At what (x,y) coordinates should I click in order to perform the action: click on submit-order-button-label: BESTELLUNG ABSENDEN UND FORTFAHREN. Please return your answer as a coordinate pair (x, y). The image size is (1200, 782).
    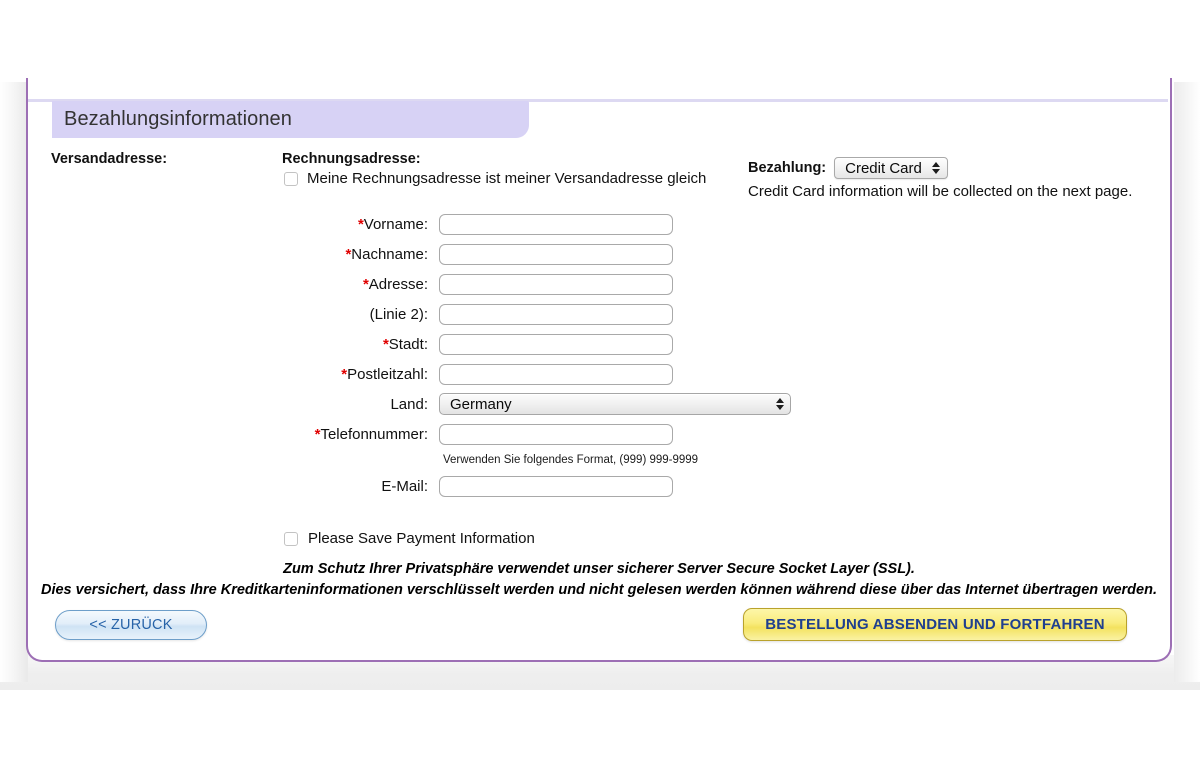
    Looking at the image, I should click on (935, 624).